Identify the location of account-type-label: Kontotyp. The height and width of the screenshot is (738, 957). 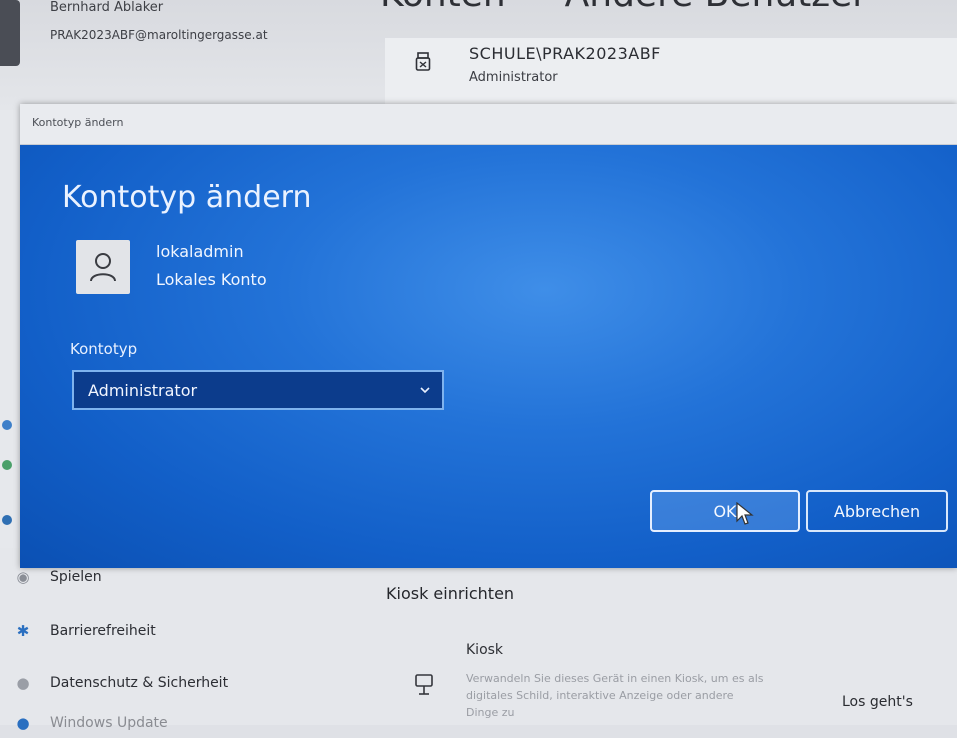
(104, 349).